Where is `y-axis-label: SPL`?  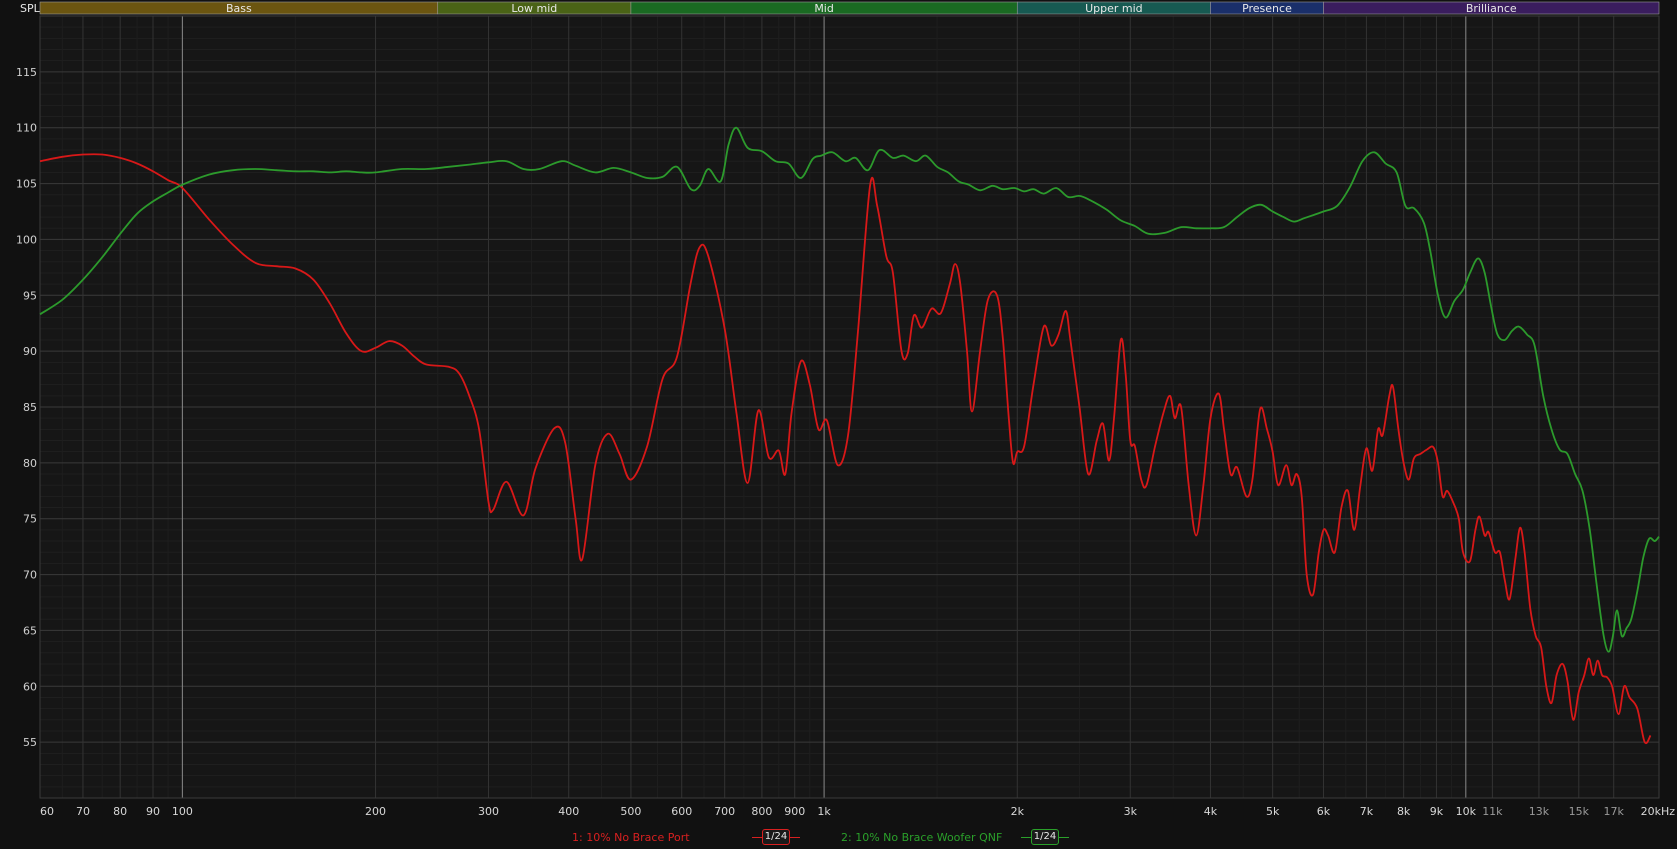
y-axis-label: SPL is located at coordinates (30, 8).